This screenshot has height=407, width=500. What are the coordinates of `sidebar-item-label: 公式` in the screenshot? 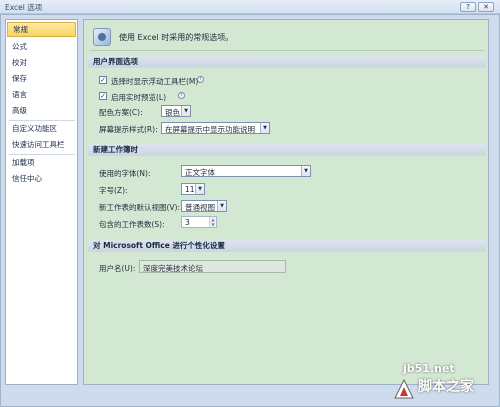 It's located at (19, 46).